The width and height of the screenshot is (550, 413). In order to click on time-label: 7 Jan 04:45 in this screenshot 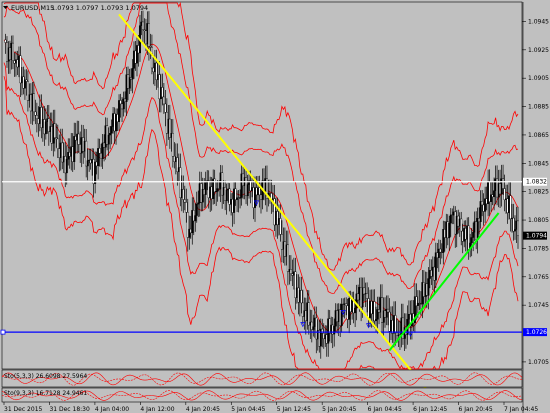, I will do `click(521, 409)`.